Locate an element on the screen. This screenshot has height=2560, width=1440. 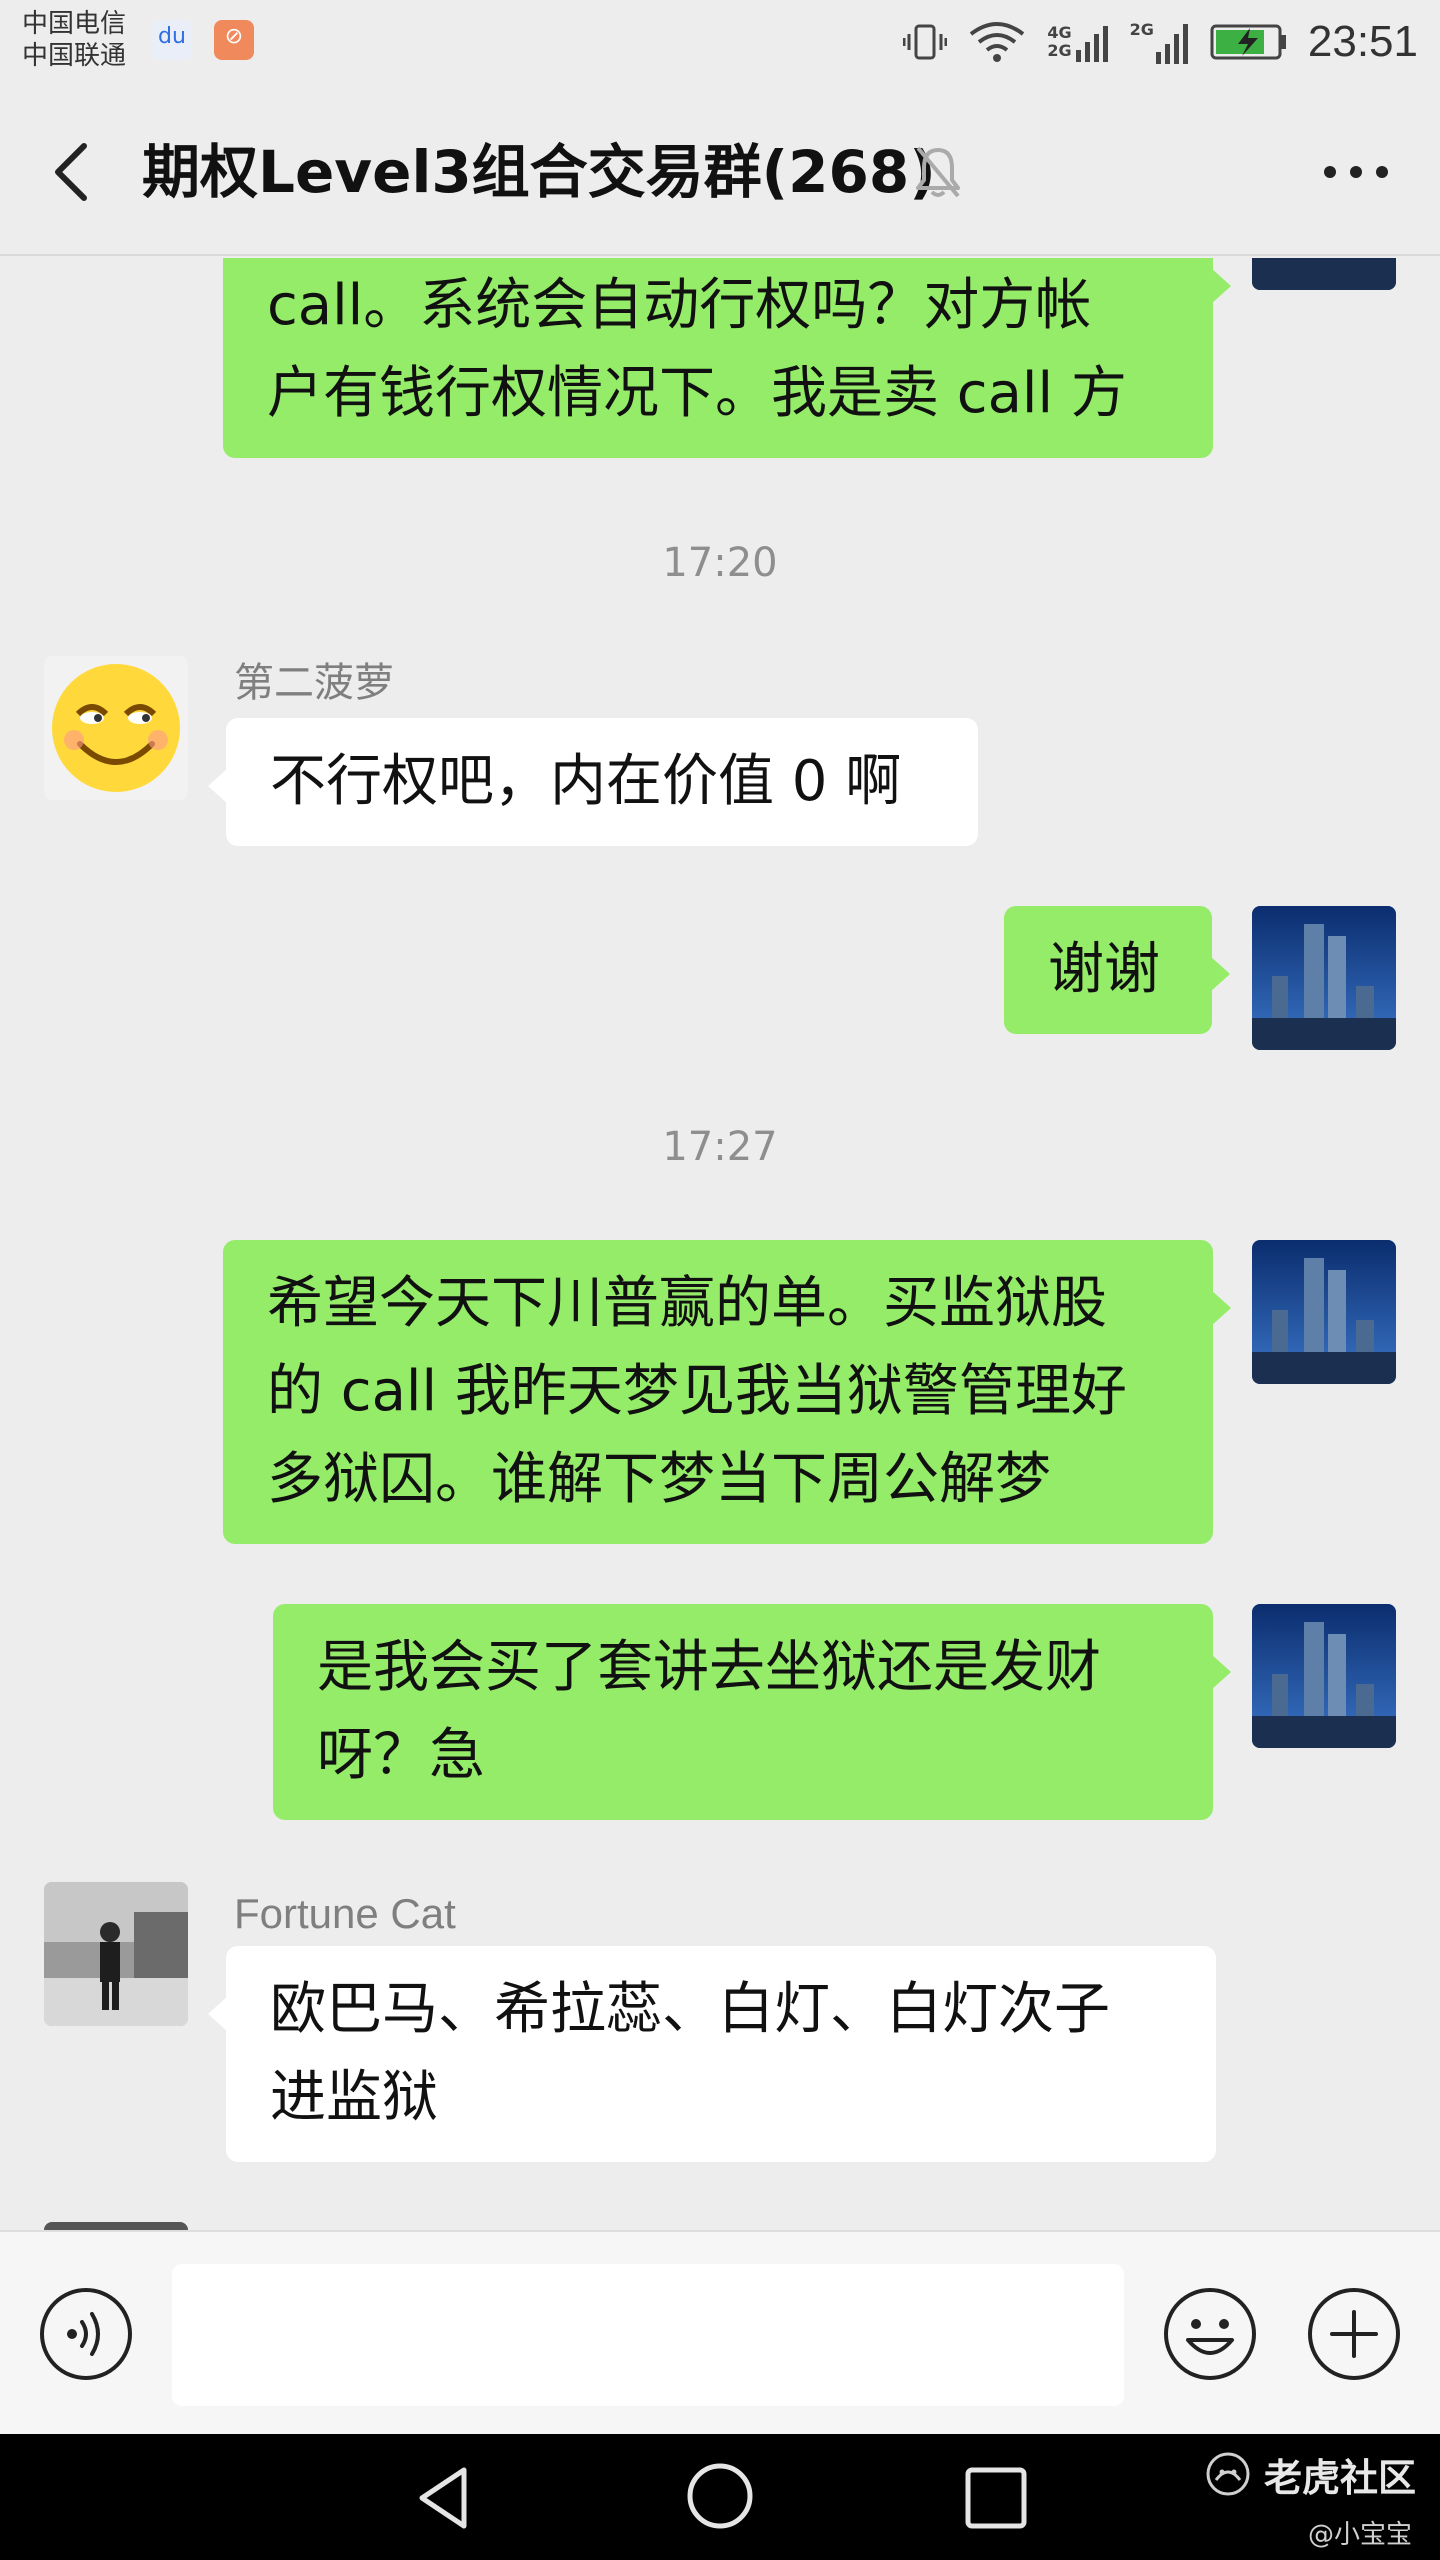
message-timestamp: 17:27 is located at coordinates (720, 1147).